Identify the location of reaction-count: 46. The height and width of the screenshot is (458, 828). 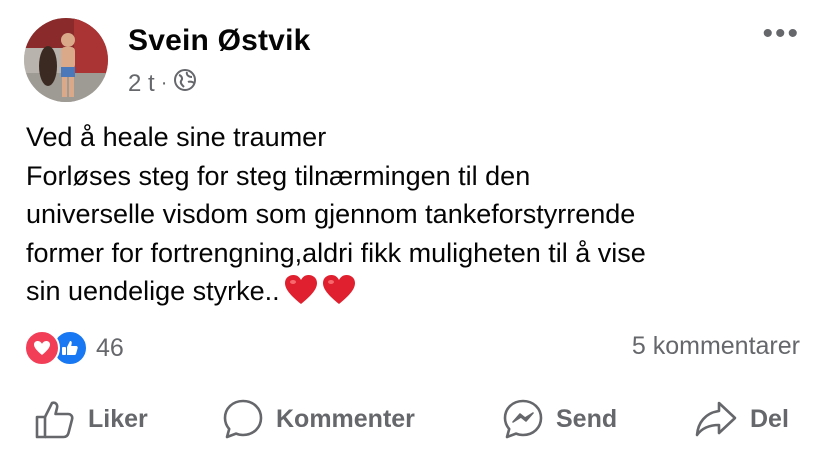
(110, 347).